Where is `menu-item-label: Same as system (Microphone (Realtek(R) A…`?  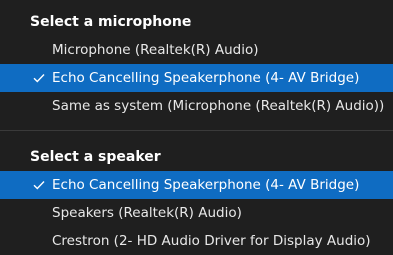
menu-item-label: Same as system (Microphone (Realtek(R) A… is located at coordinates (218, 106).